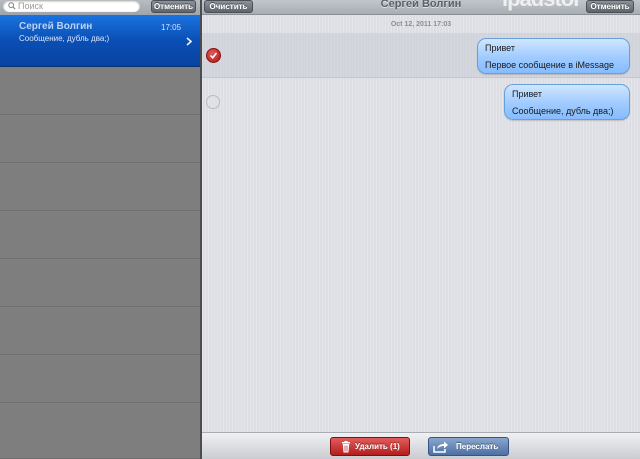 The image size is (640, 459). I want to click on cancel-edit-button: Отменить, so click(610, 6).